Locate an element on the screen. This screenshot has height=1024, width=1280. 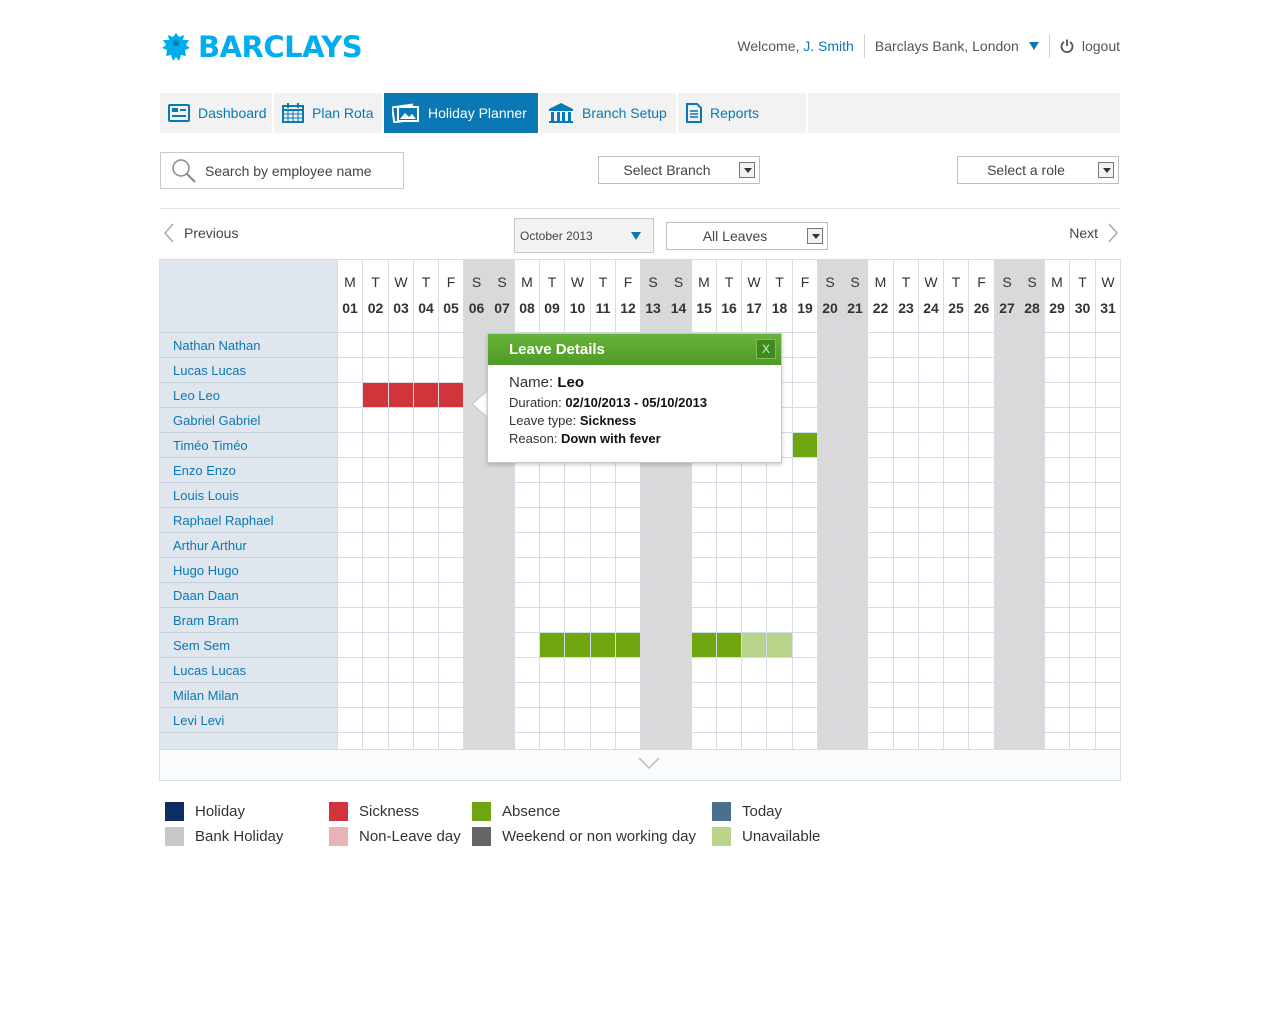
day-number: 19 is located at coordinates (805, 308).